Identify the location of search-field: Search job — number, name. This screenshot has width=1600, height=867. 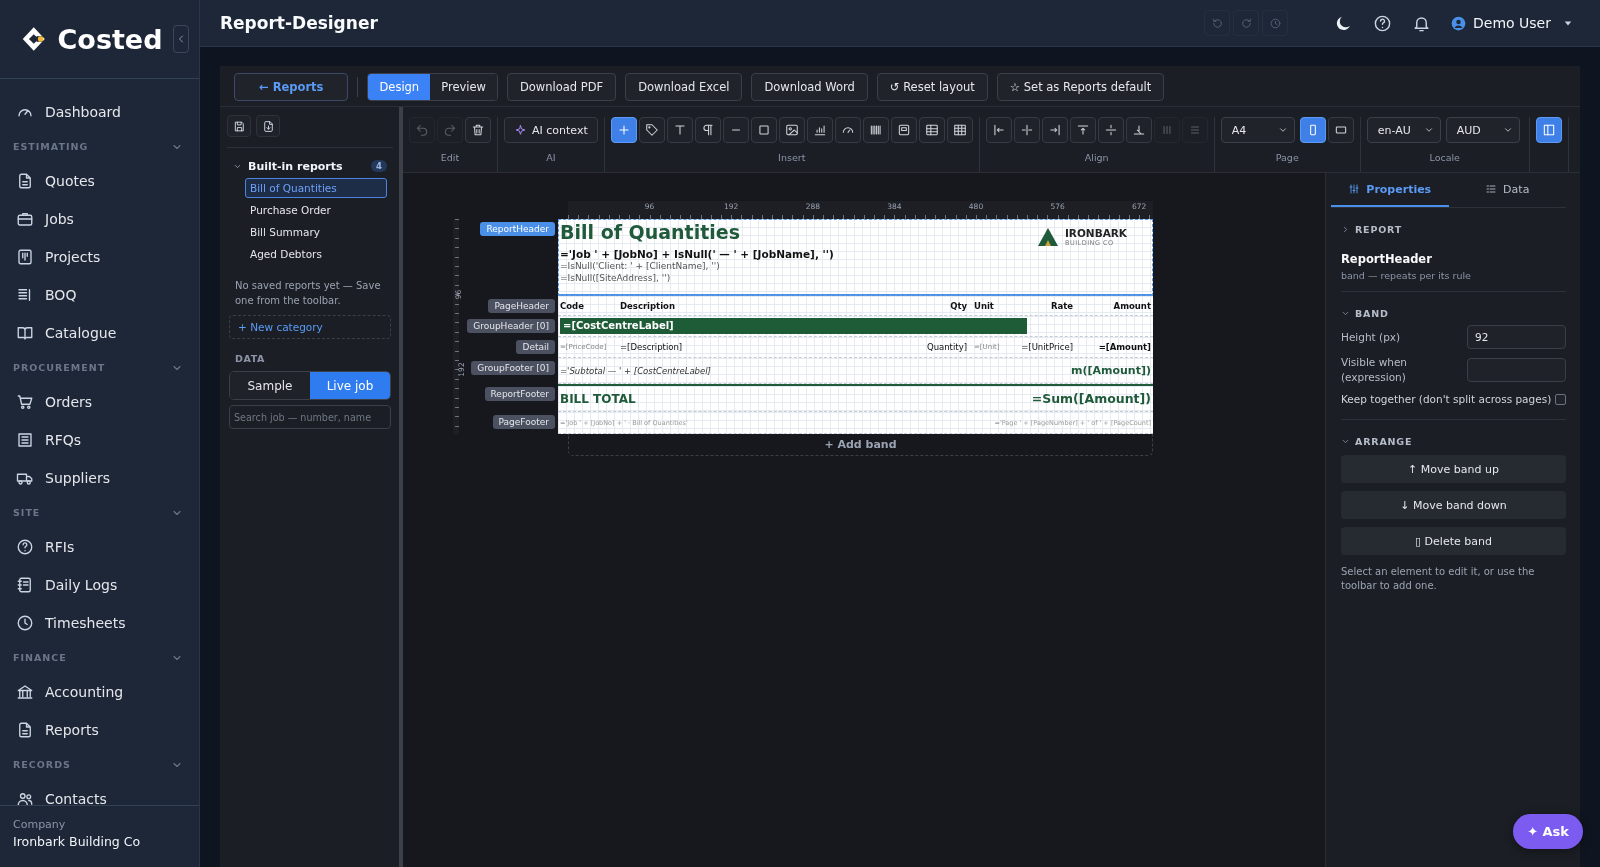
(310, 417).